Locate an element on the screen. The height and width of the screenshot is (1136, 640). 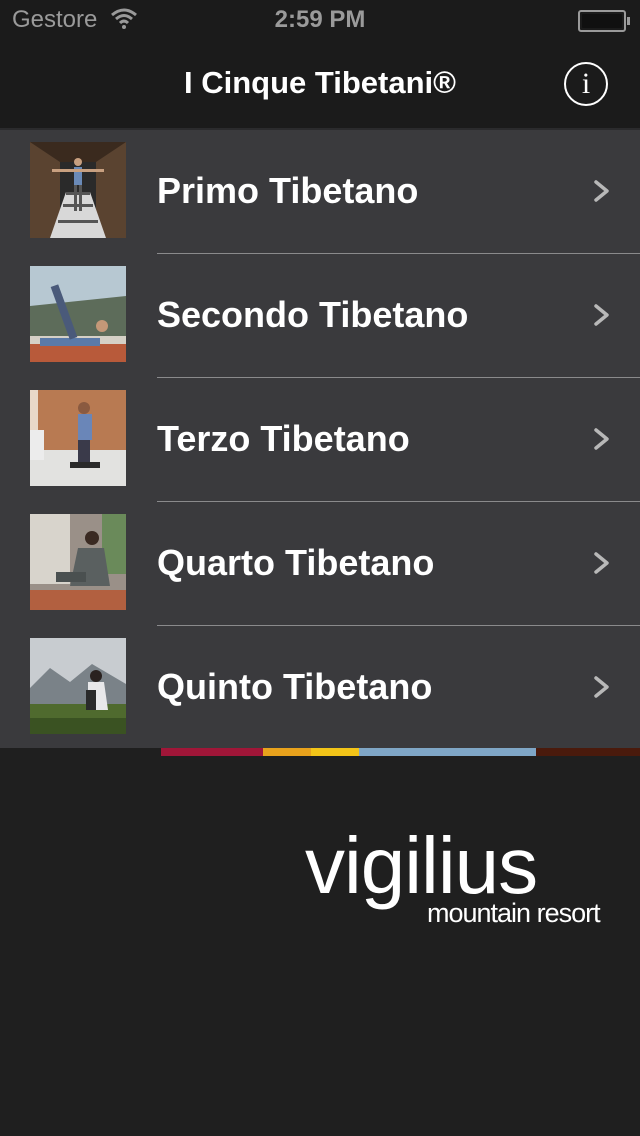
item-label: Quinto Tibetano is located at coordinates (295, 686).